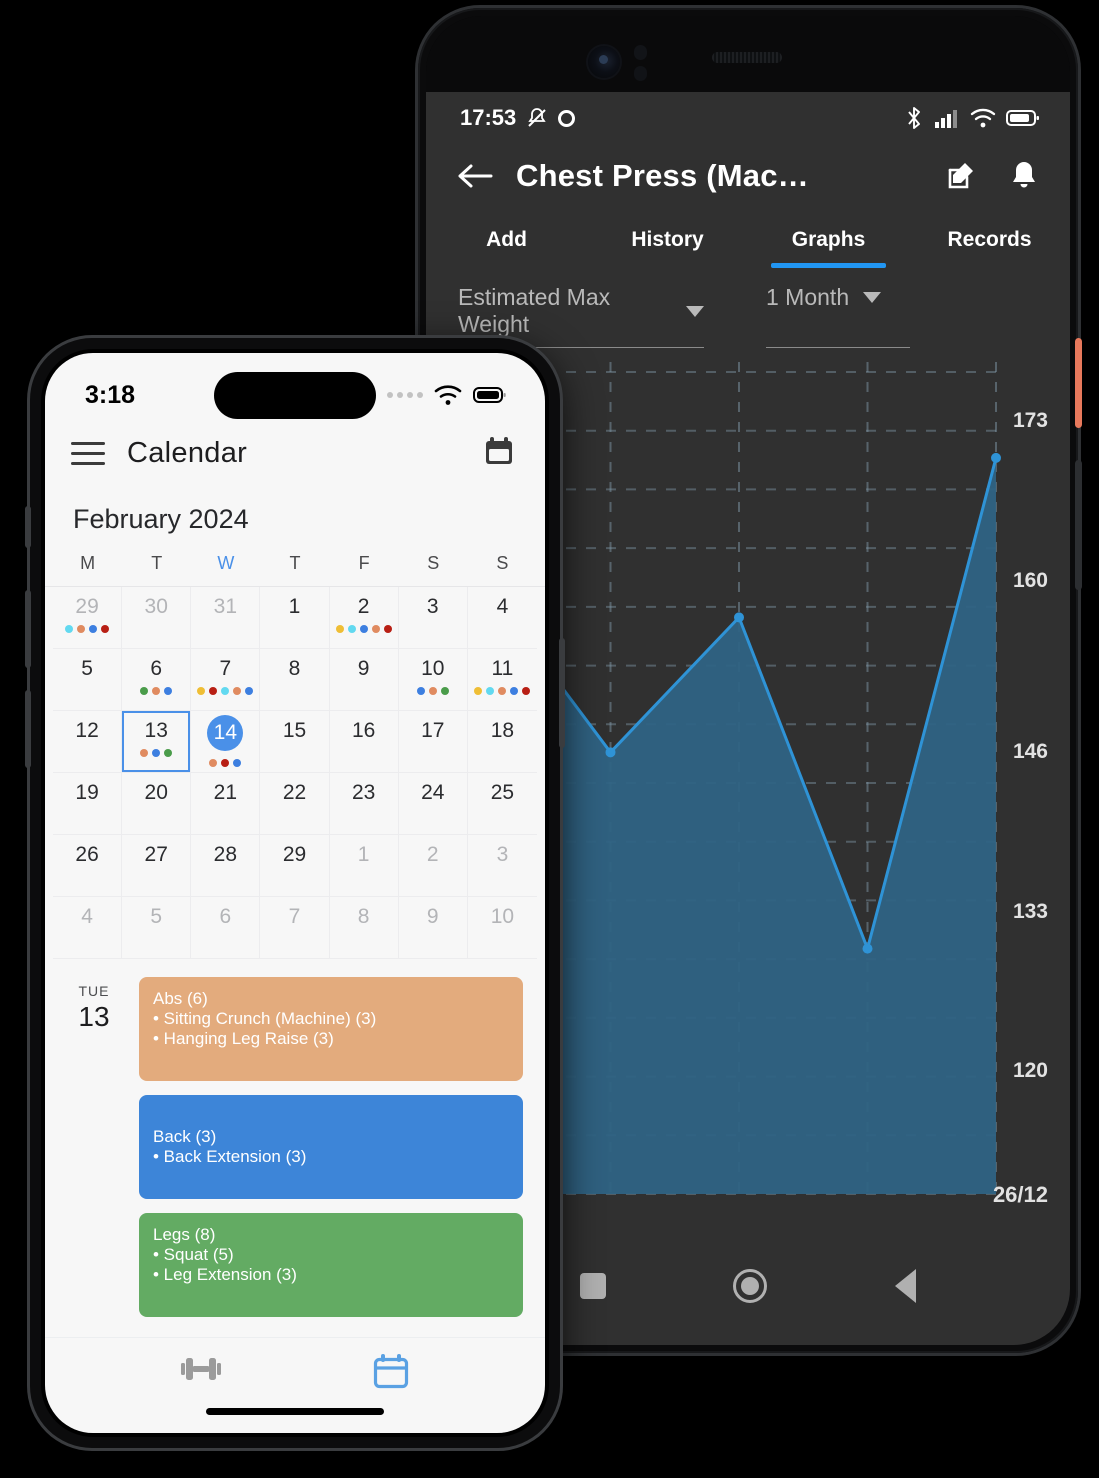 This screenshot has height=1478, width=1099. Describe the element at coordinates (562, 693) in the screenshot. I see `iphone-power-button` at that location.